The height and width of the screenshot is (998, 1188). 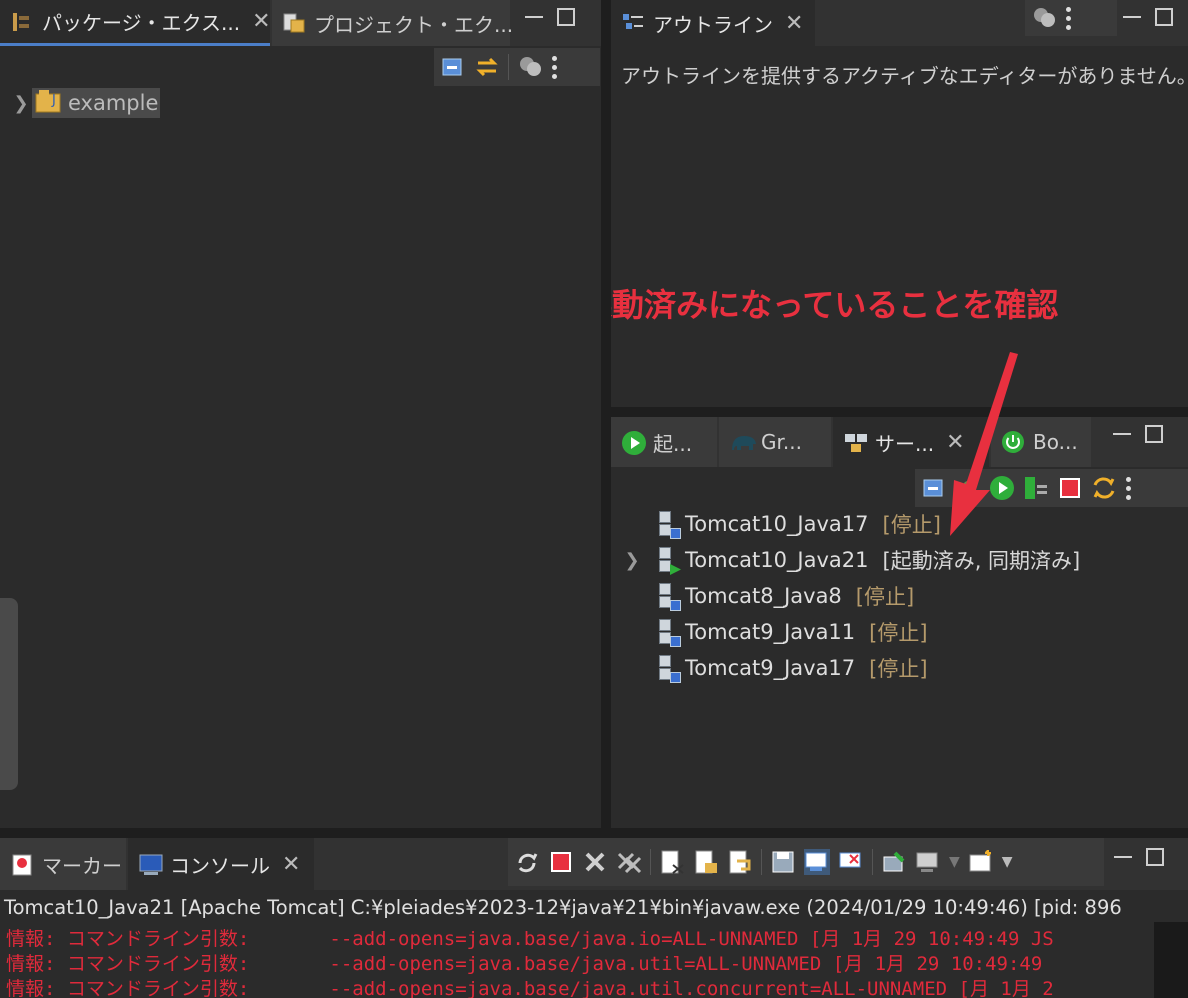 I want to click on tab-outline: アウトライン ✕, so click(x=713, y=23).